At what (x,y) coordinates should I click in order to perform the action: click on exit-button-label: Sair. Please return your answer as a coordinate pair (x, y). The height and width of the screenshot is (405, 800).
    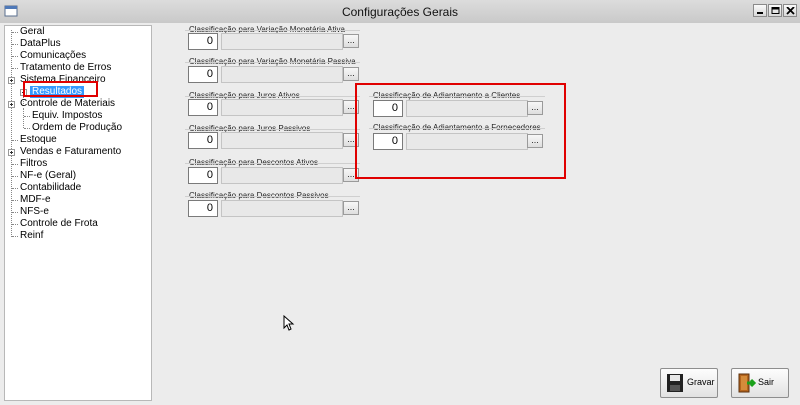
    Looking at the image, I should click on (766, 382).